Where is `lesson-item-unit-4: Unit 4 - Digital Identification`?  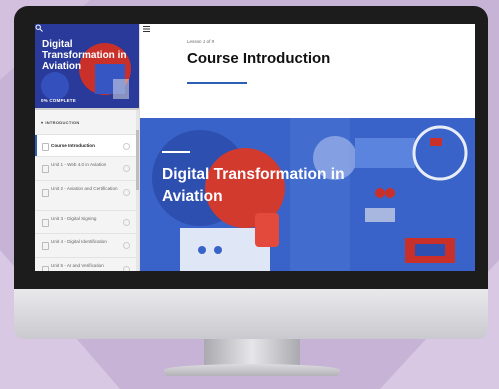 lesson-item-unit-4: Unit 4 - Digital Identification is located at coordinates (87, 244).